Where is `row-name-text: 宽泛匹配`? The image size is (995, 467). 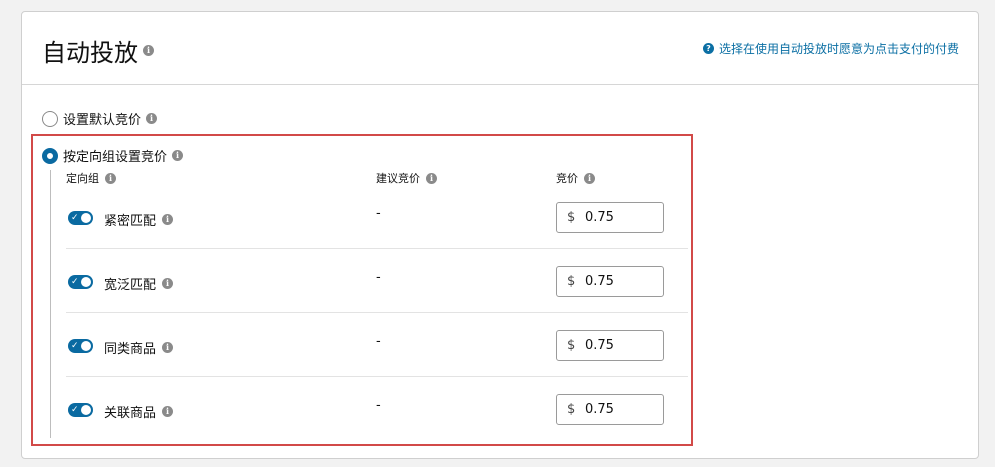
row-name-text: 宽泛匹配 is located at coordinates (130, 285).